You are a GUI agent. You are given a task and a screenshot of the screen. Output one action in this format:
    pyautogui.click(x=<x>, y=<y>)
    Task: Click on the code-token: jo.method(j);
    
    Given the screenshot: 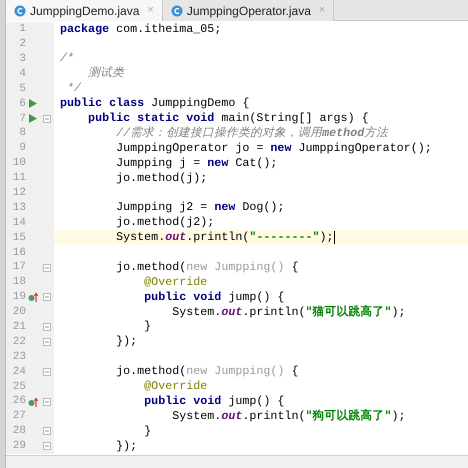 What is the action you would take?
    pyautogui.click(x=161, y=178)
    